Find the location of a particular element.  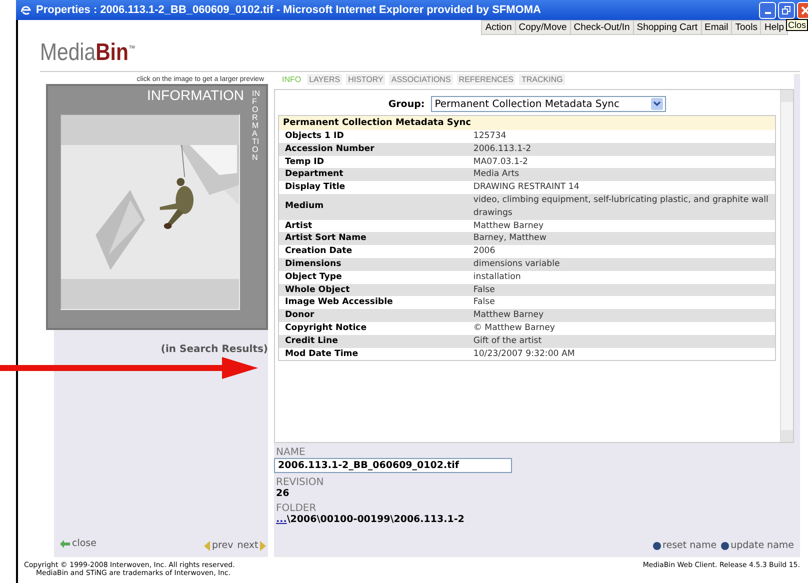

restore-button is located at coordinates (786, 10).